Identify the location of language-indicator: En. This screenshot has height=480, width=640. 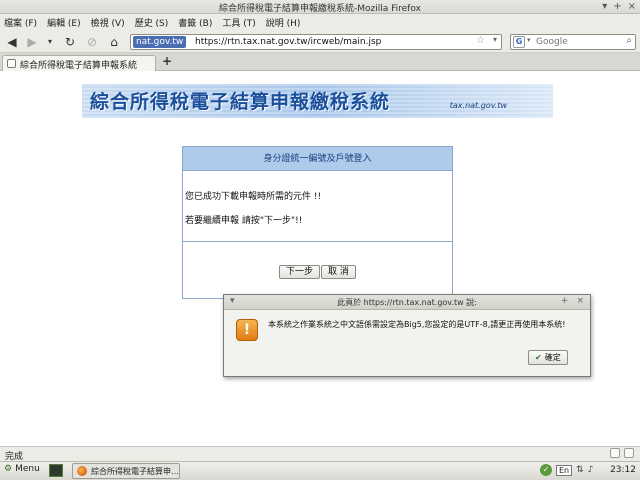
(564, 470).